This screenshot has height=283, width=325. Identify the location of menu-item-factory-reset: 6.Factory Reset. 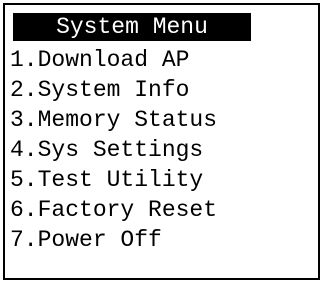
(113, 210).